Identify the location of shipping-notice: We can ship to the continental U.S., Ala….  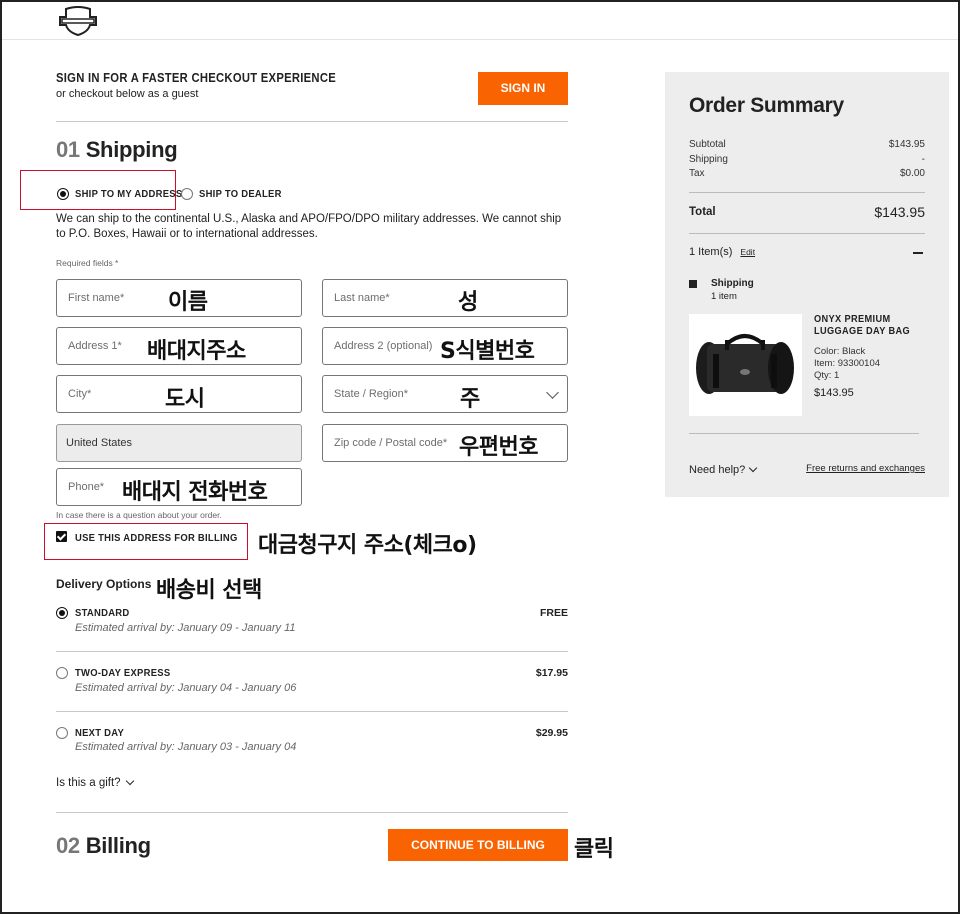
(309, 226).